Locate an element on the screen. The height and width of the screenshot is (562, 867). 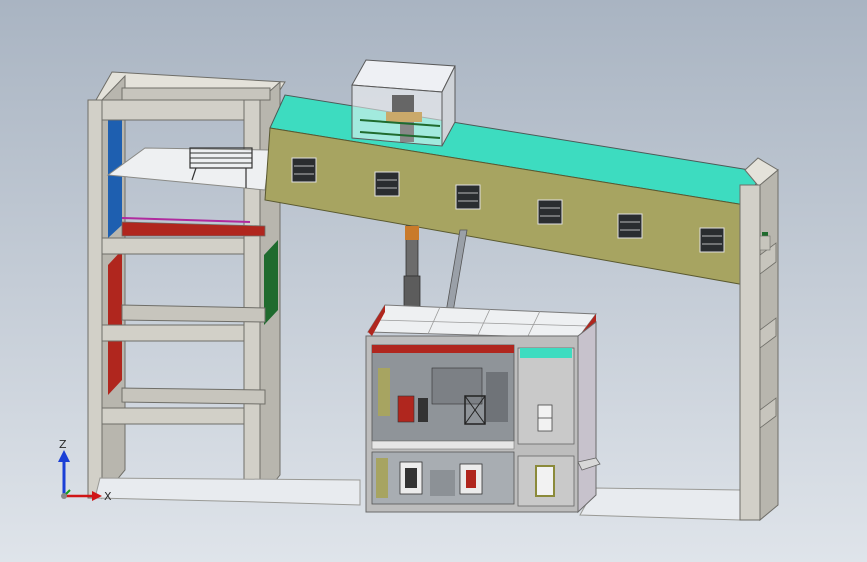
triad-origin is located at coordinates (64, 496).